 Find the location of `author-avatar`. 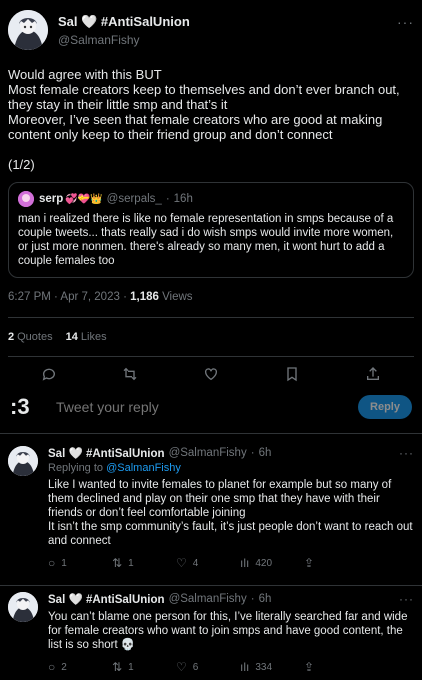

author-avatar is located at coordinates (28, 30).